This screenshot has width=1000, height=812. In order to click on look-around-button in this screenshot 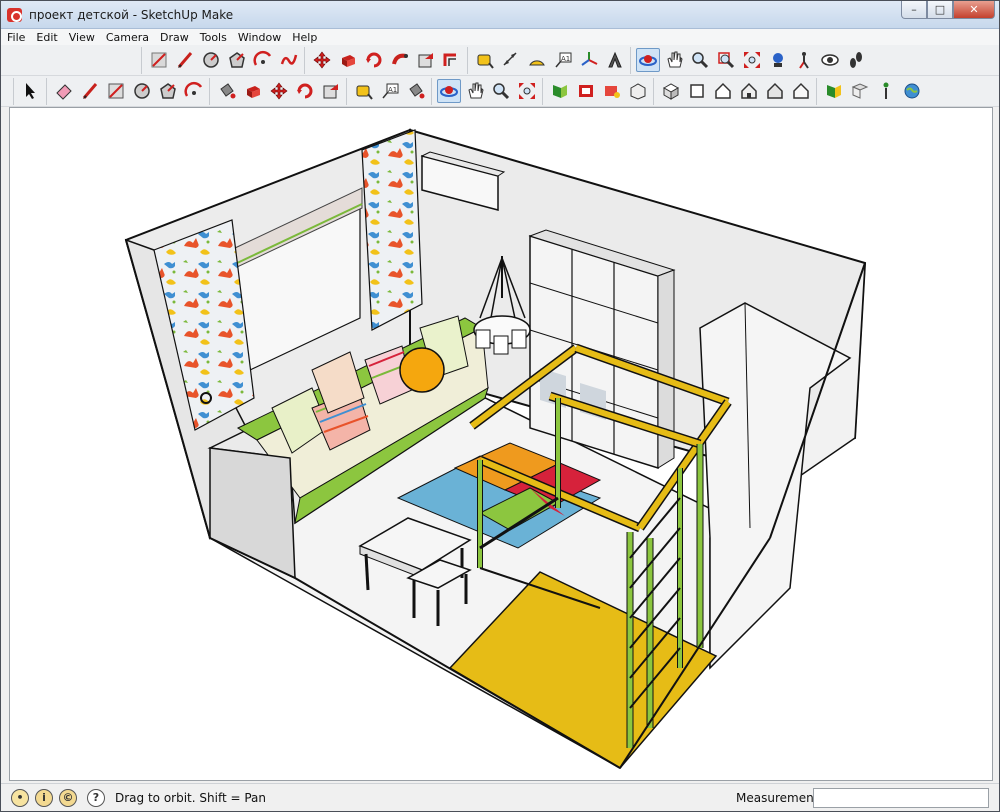, I will do `click(830, 60)`.